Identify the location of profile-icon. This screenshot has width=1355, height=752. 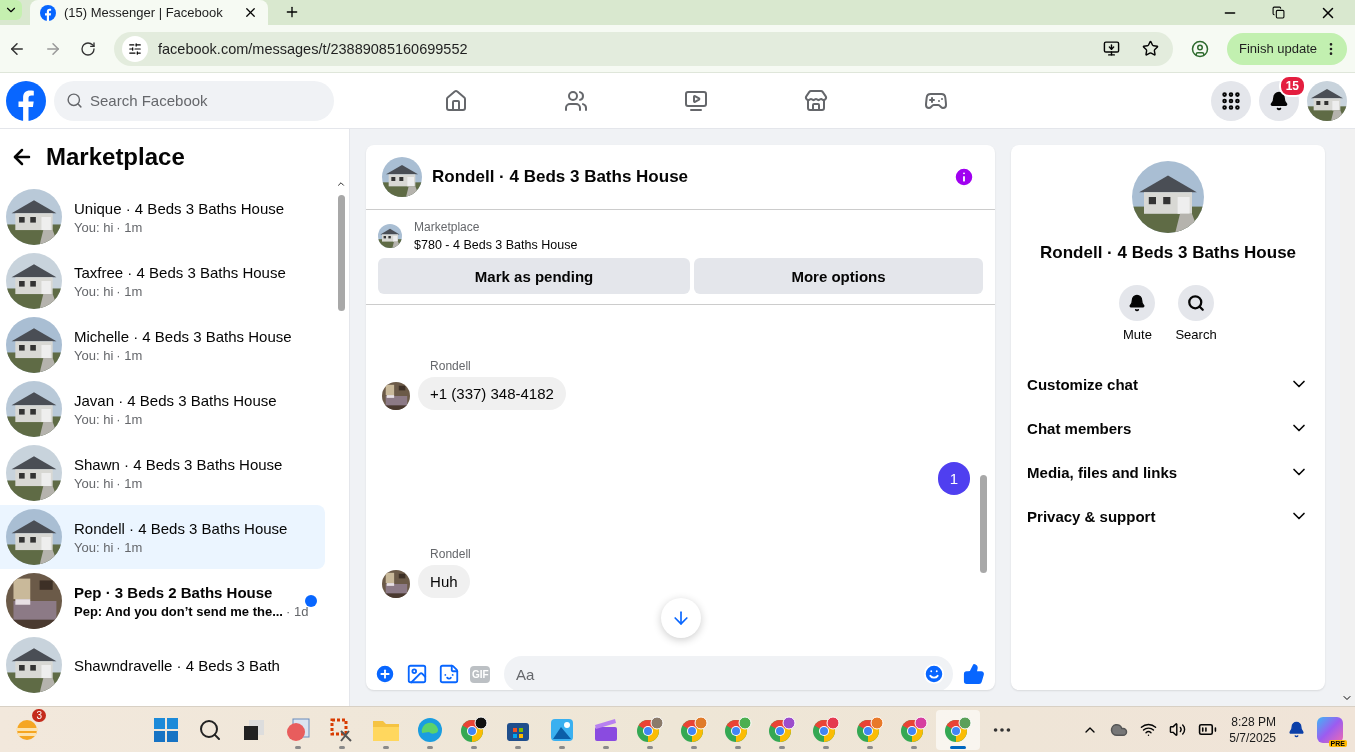
(1199, 48).